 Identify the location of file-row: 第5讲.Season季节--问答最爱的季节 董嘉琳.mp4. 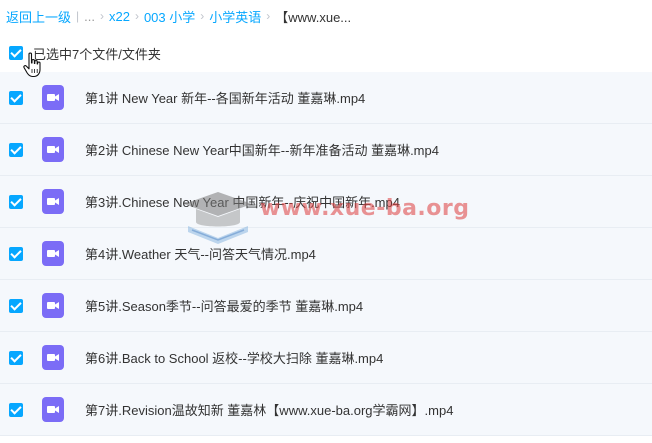
(326, 306).